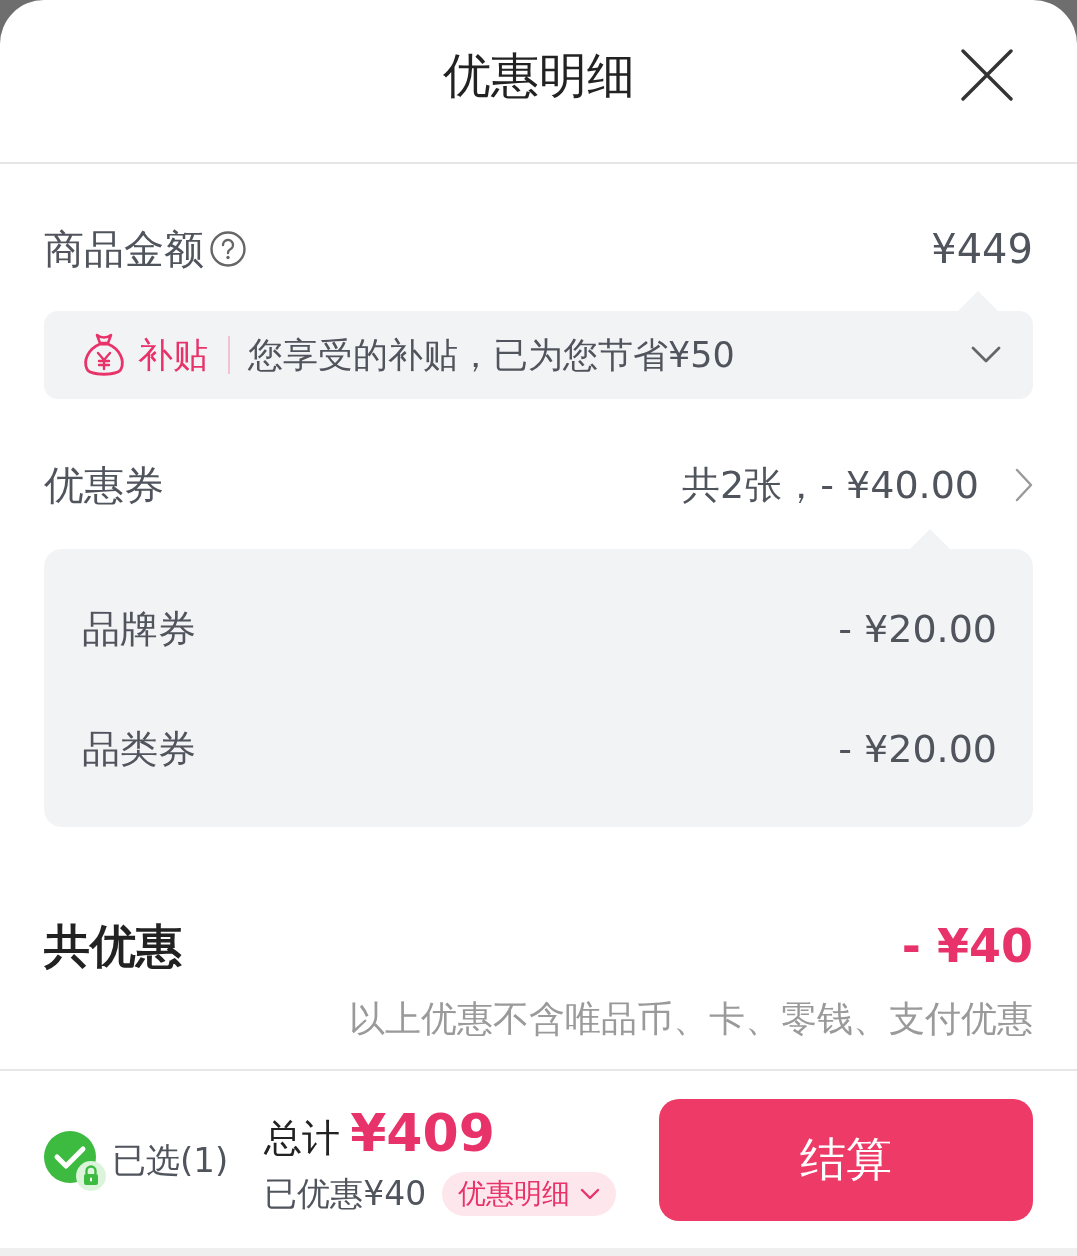  I want to click on goods-amount-label: 商品金额, so click(124, 249).